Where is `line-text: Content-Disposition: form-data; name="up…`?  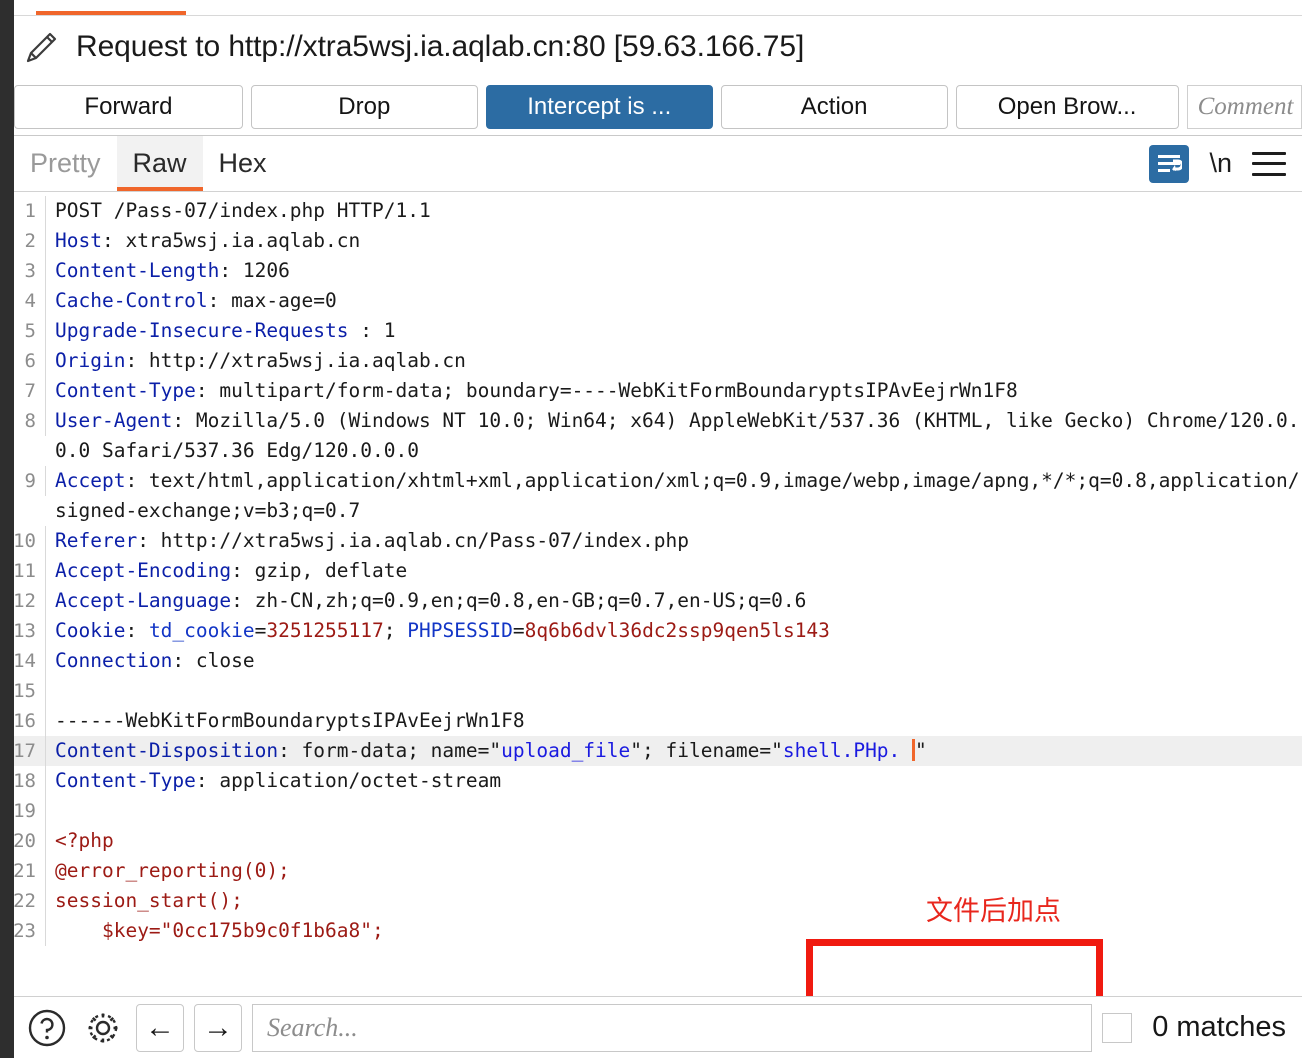
line-text: Content-Disposition: form-data; name="up… is located at coordinates (491, 750).